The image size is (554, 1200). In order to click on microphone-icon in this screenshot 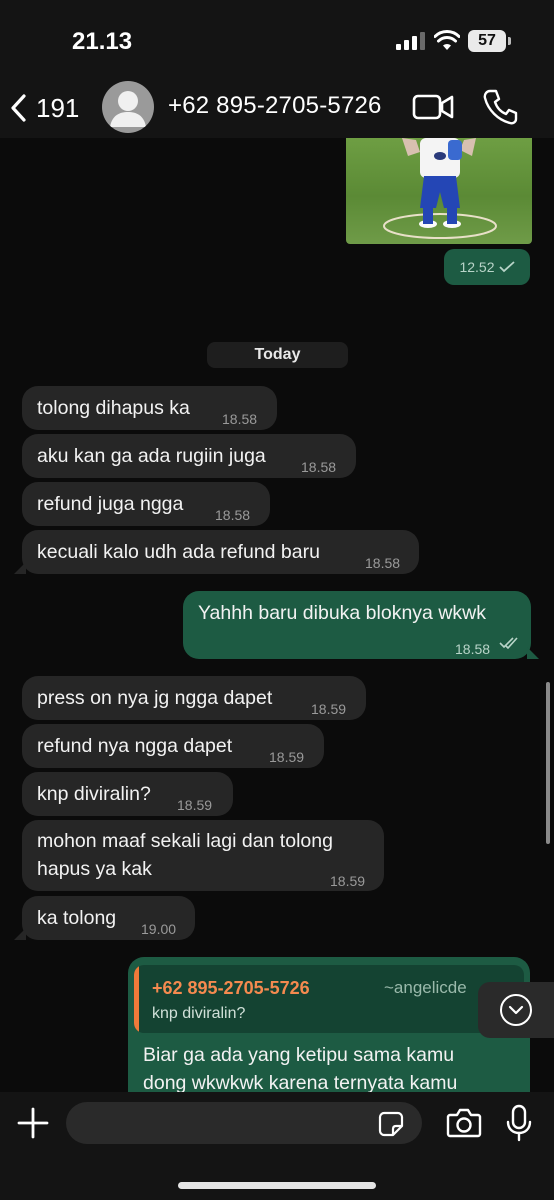, I will do `click(519, 1123)`.